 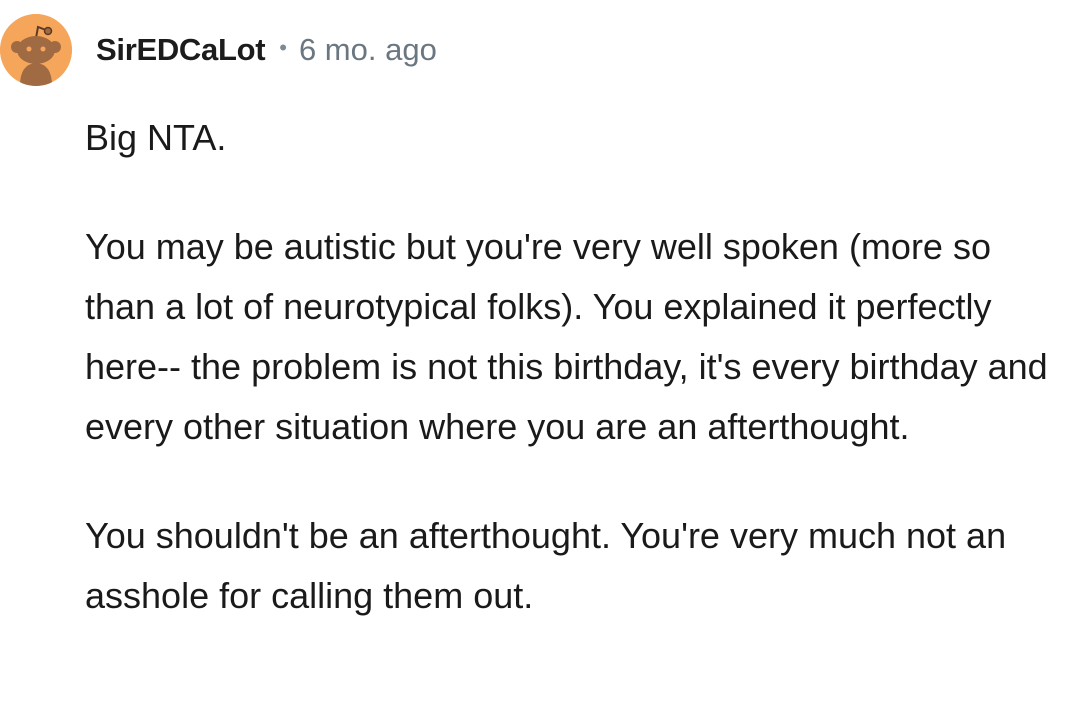 I want to click on comment-header: SirEDCaLot • 6 mo. ago, so click(x=266, y=50).